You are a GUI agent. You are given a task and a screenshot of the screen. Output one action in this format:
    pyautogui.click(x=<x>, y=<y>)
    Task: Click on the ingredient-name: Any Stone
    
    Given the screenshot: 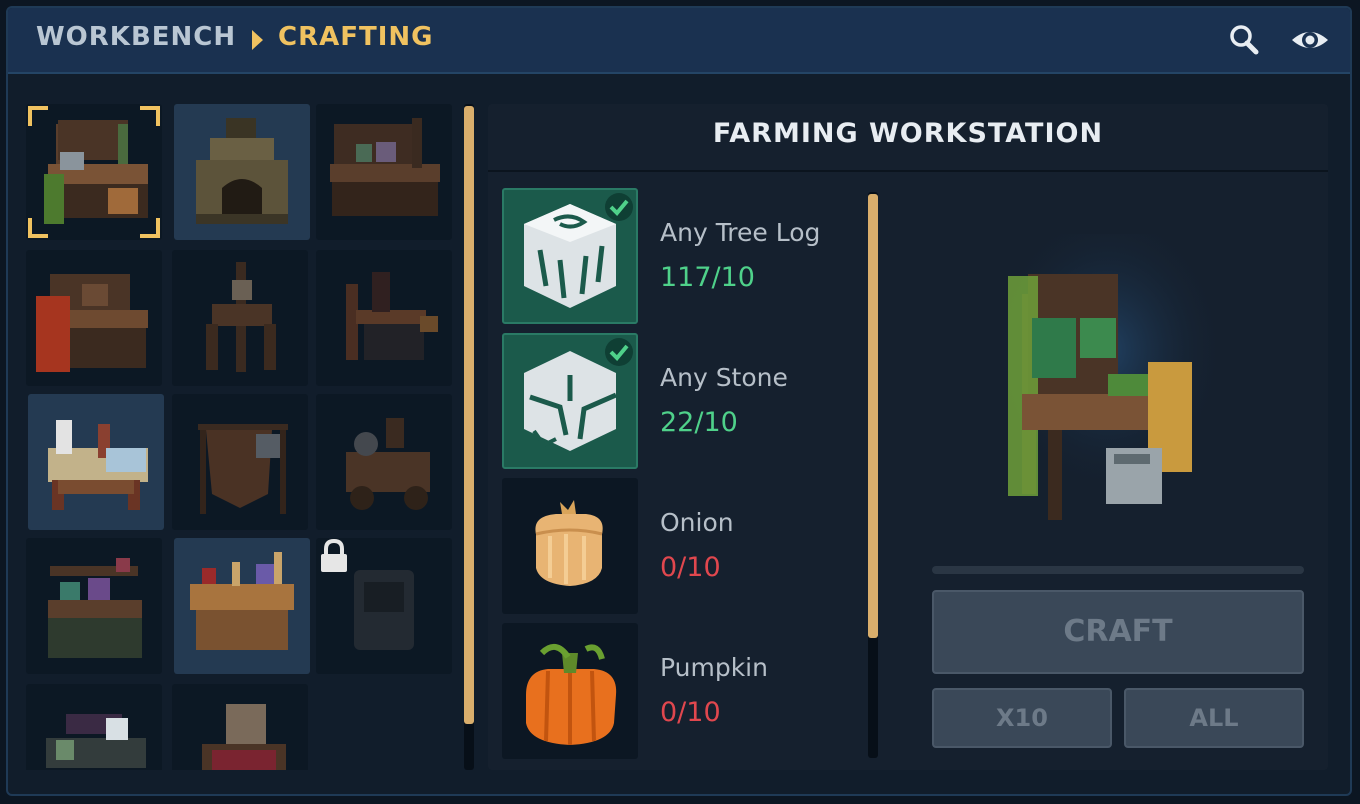 What is the action you would take?
    pyautogui.click(x=724, y=377)
    